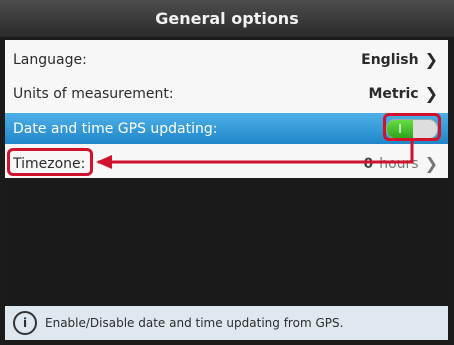 Image resolution: width=454 pixels, height=345 pixels. What do you see at coordinates (390, 59) in the screenshot?
I see `setting-value-text: English` at bounding box center [390, 59].